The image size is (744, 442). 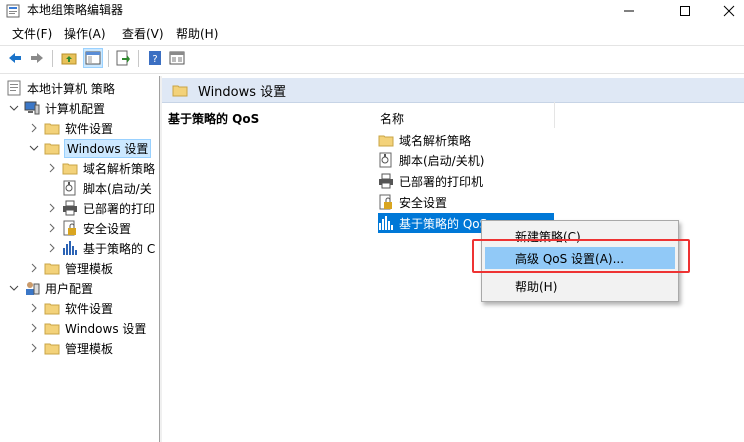 What do you see at coordinates (161, 259) in the screenshot?
I see `pane-splitter` at bounding box center [161, 259].